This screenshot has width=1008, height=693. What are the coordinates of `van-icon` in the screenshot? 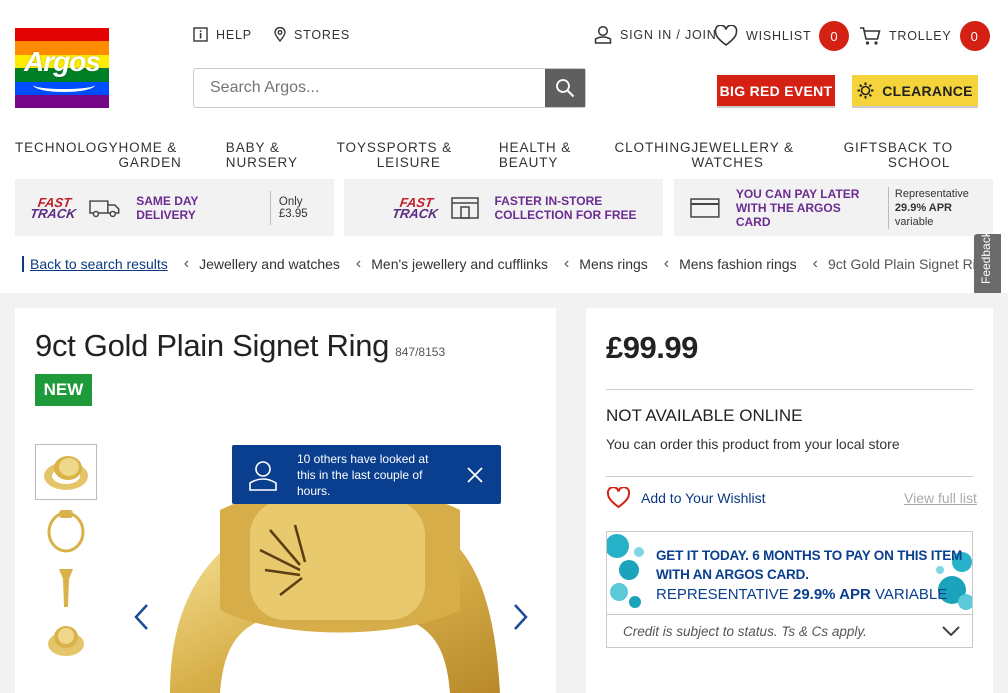 It's located at (103, 208).